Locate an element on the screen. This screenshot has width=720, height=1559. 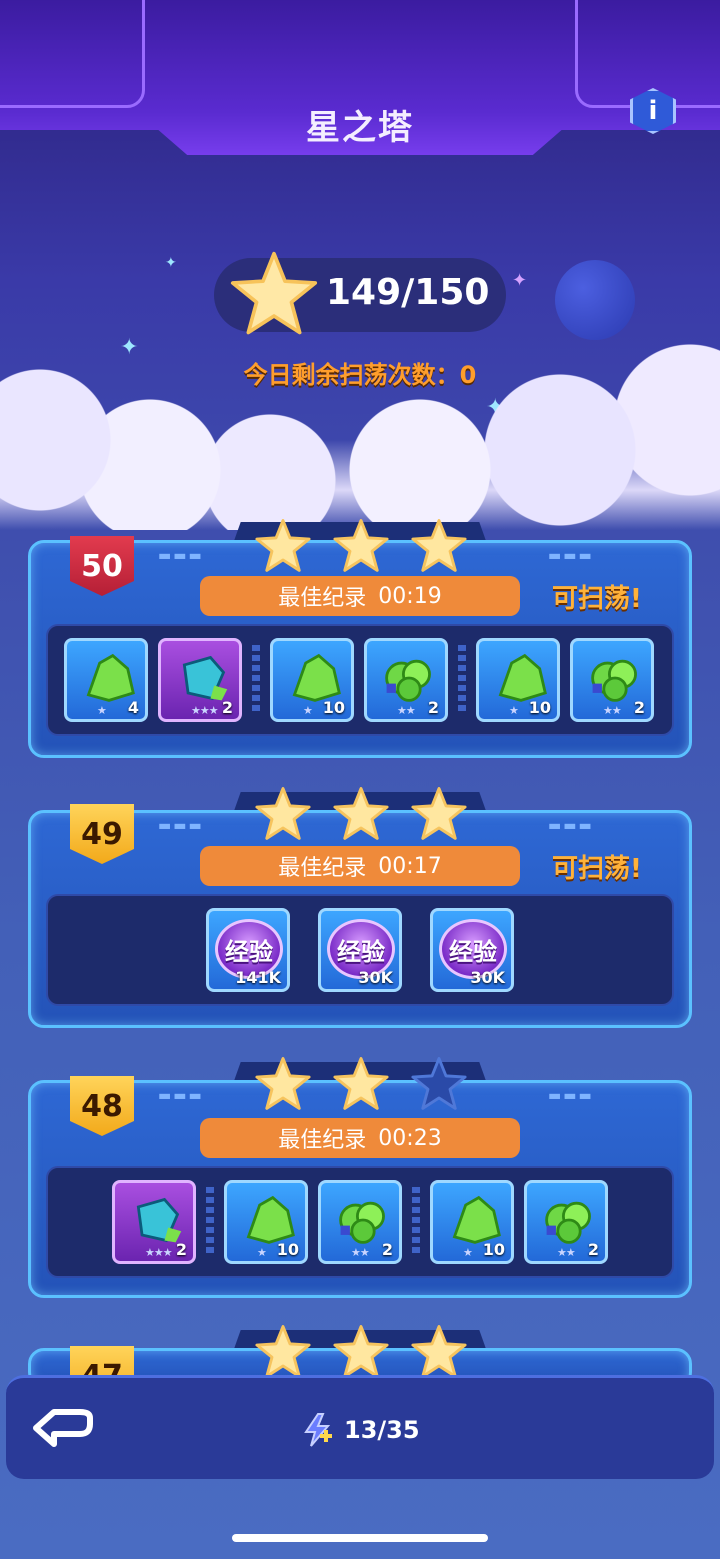
reward-list: ★★★ 2 ★ 10 ★★ 2 ★ 10 ★★ 2 is located at coordinates (360, 1222).